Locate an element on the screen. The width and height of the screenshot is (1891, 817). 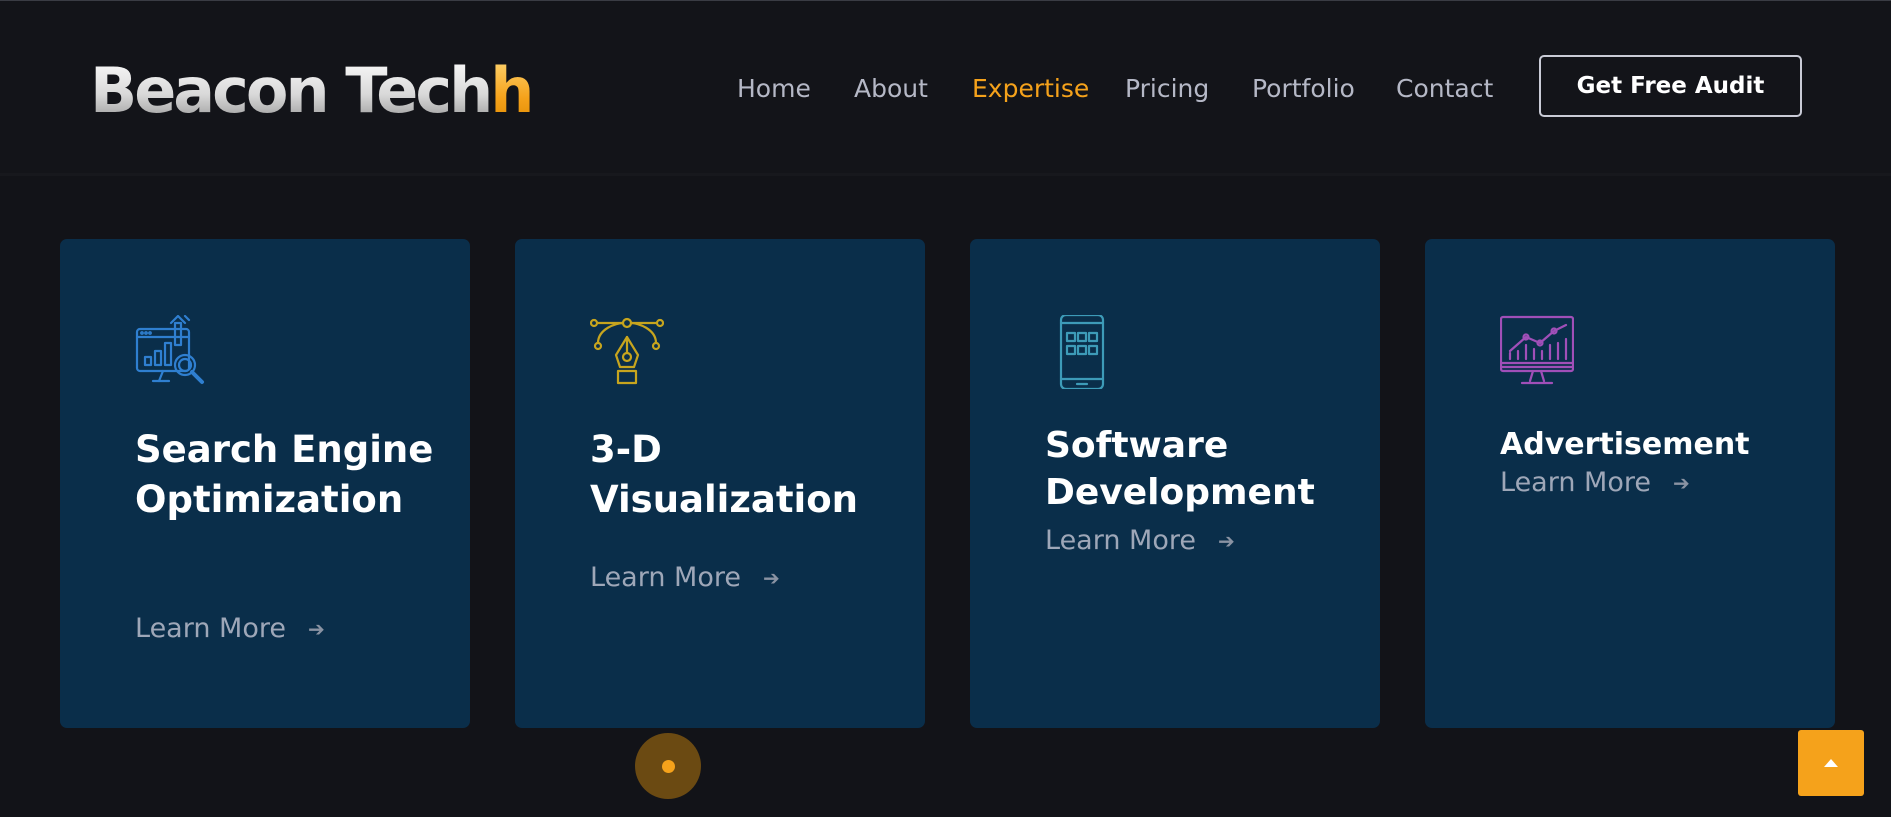
get-free-audit-button: Get Free Audit is located at coordinates (1670, 86).